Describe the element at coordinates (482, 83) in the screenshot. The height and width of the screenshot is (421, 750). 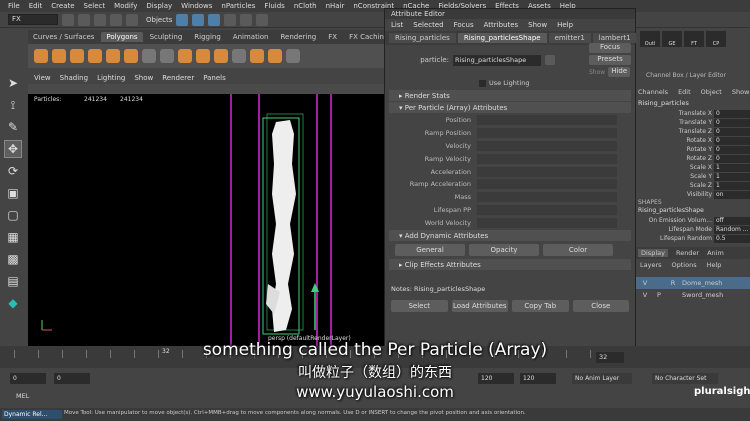
I see `use-lighting-checkbox` at that location.